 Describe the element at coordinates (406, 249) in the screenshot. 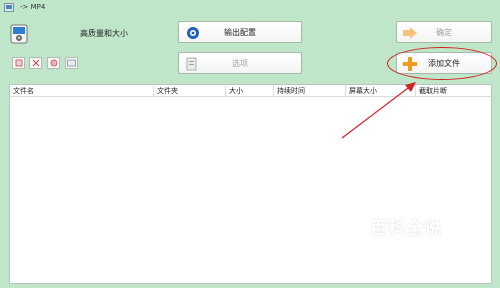

I see `watermark-subtitle: 助你轻松解决` at that location.